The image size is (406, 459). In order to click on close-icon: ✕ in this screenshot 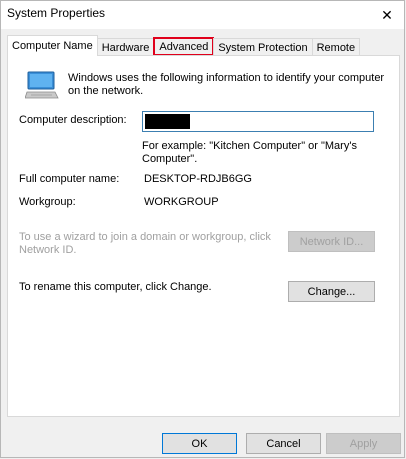, I will do `click(387, 15)`.